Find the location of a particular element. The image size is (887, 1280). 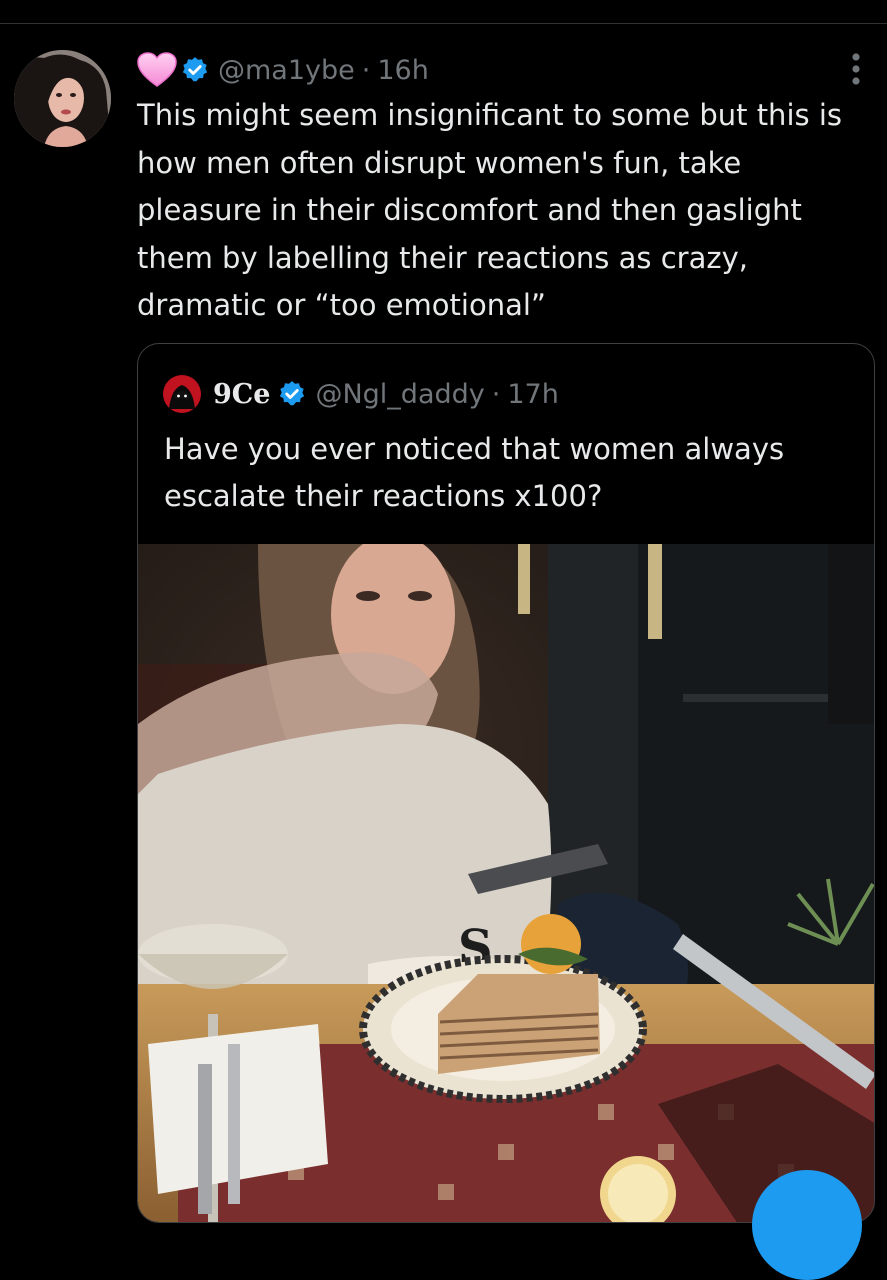

tweet-timestamp: 16h is located at coordinates (402, 70).